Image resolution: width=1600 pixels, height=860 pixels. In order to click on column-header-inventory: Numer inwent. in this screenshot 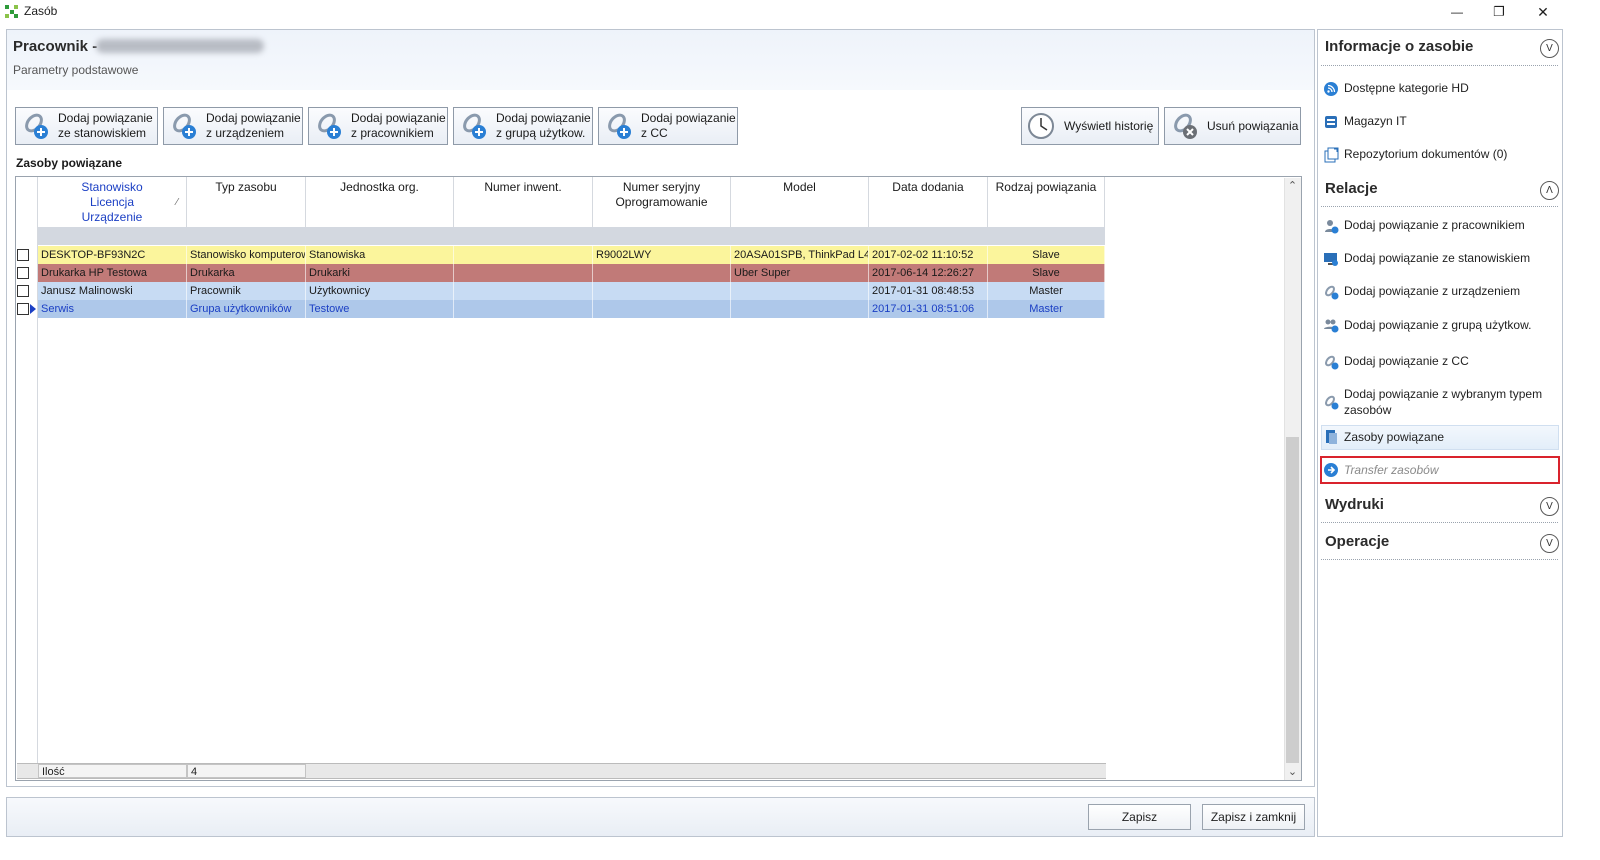, I will do `click(523, 202)`.